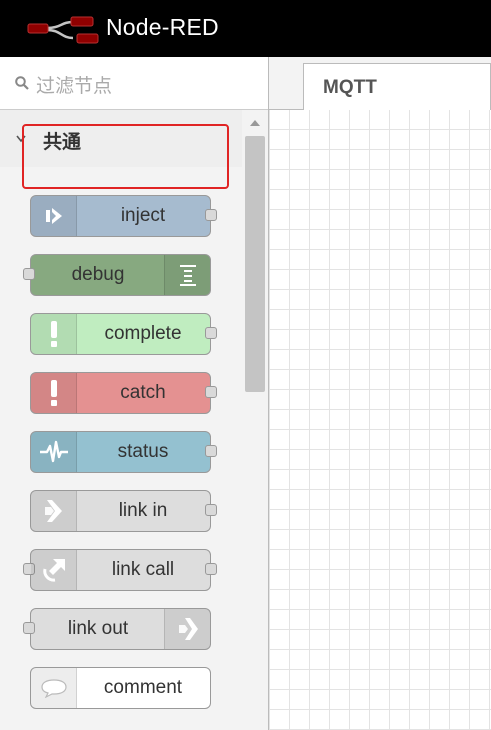 The width and height of the screenshot is (491, 730). What do you see at coordinates (143, 510) in the screenshot?
I see `node-label: link in` at bounding box center [143, 510].